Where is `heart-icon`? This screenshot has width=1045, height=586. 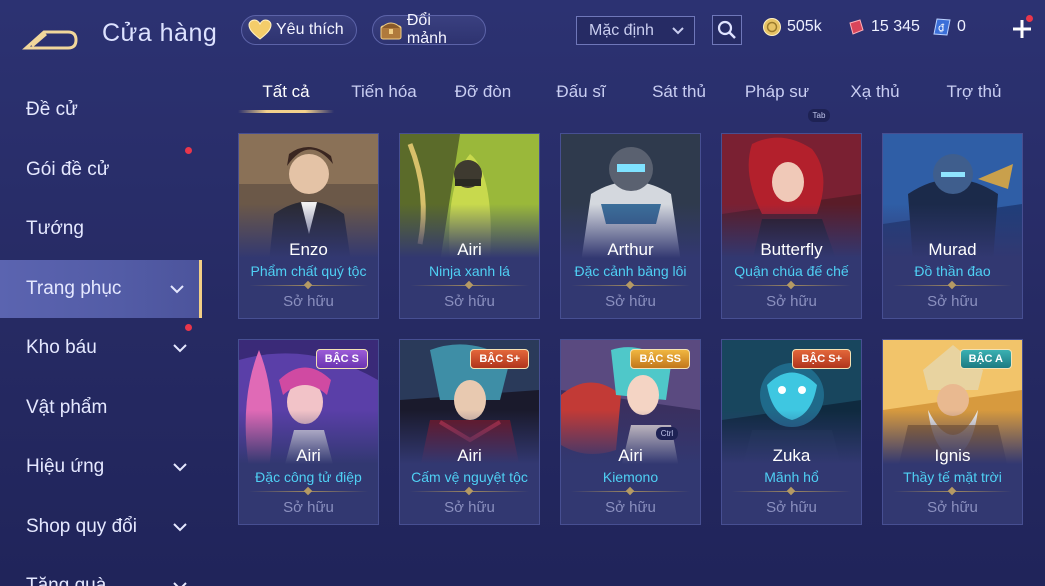 heart-icon is located at coordinates (260, 30).